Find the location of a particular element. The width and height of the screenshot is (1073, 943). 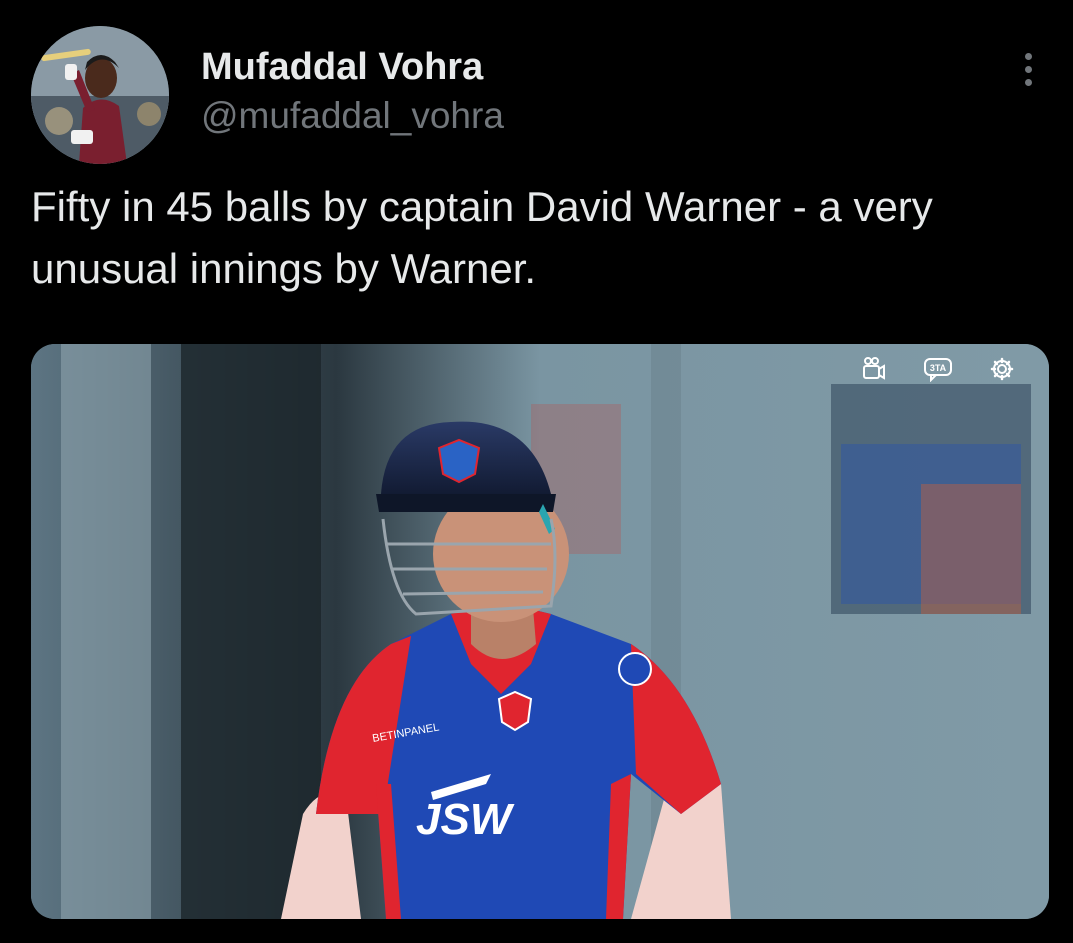

avatar is located at coordinates (100, 95).